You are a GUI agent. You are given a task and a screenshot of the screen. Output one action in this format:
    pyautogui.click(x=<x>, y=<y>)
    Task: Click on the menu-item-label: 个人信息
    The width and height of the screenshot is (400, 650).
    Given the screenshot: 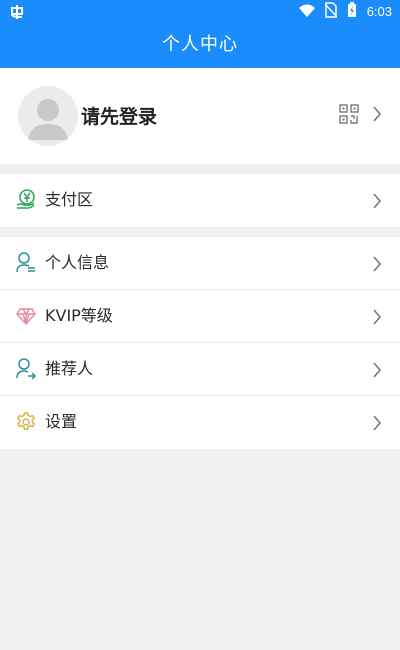 What is the action you would take?
    pyautogui.click(x=77, y=262)
    